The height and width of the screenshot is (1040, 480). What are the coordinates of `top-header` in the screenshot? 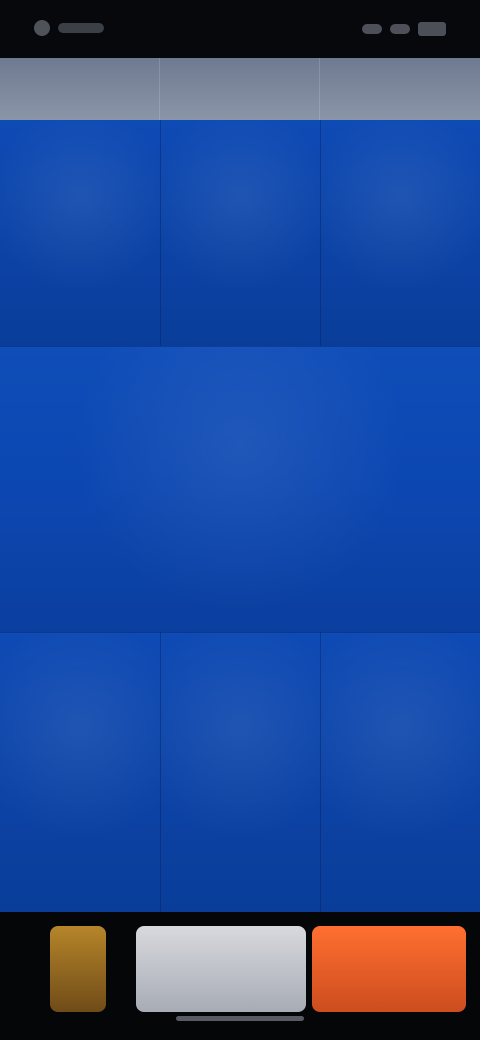 It's located at (240, 89).